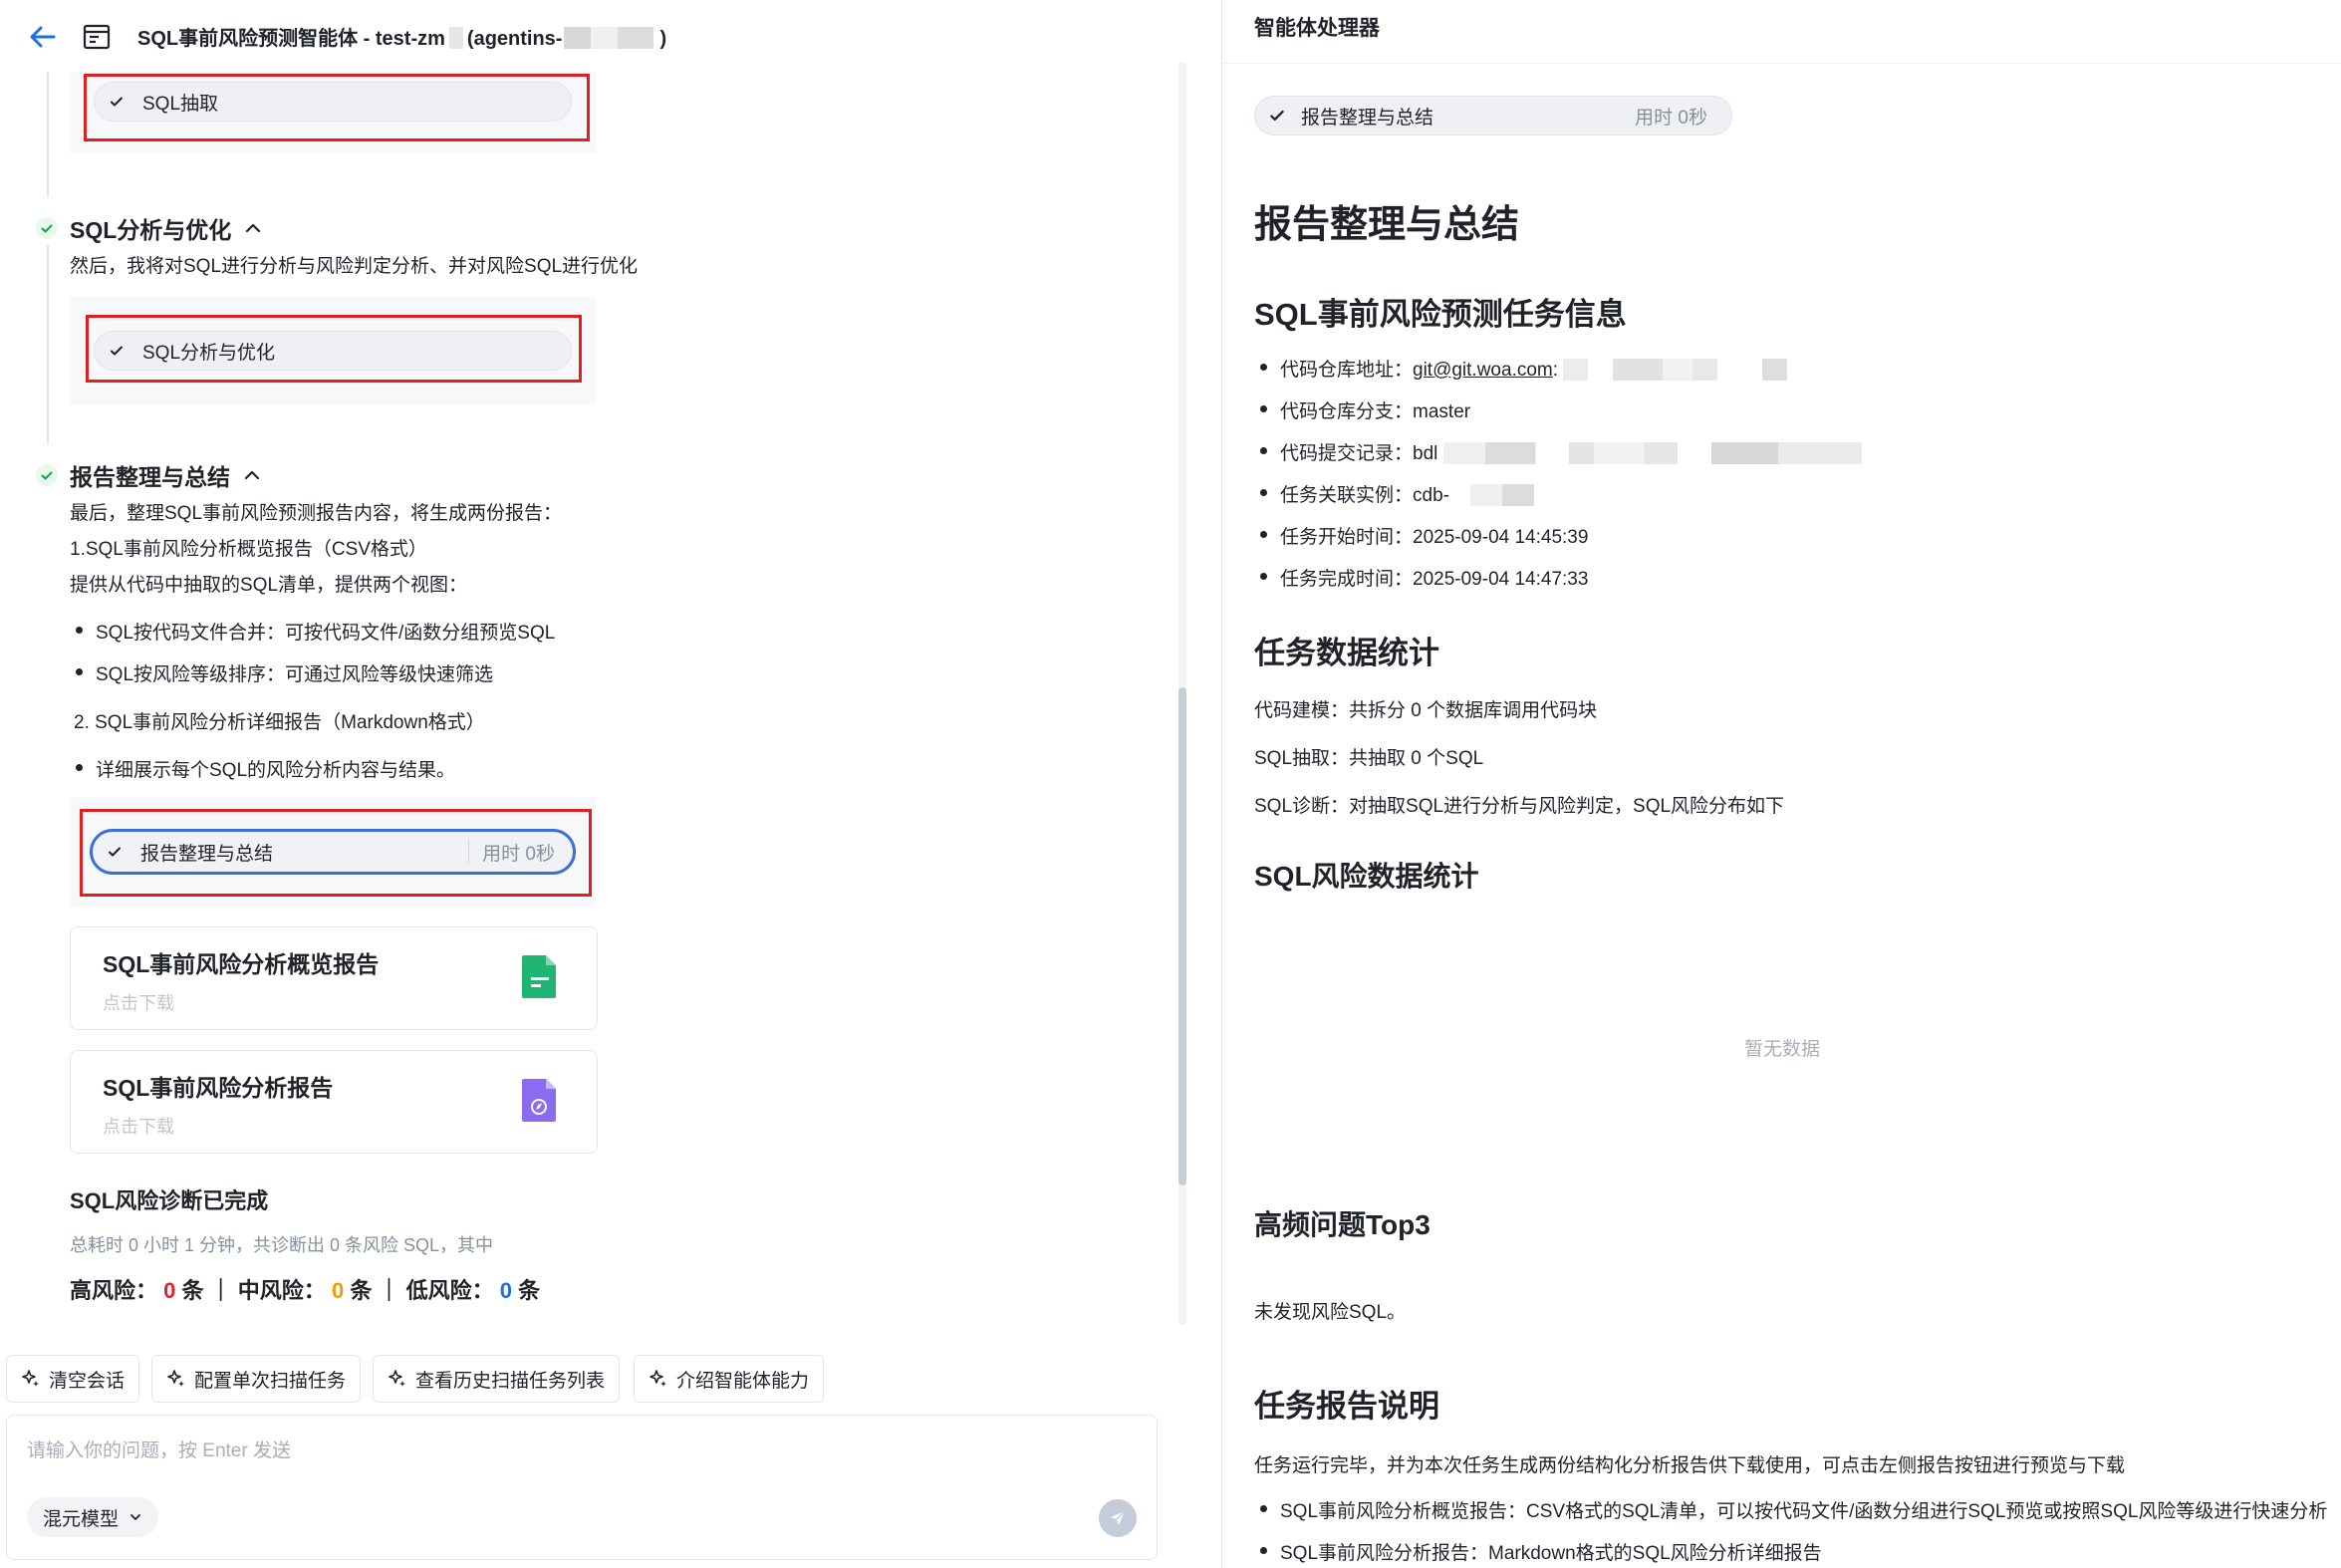 This screenshot has width=2341, height=1568. I want to click on step-header-analyze: SQL分析与优化, so click(149, 228).